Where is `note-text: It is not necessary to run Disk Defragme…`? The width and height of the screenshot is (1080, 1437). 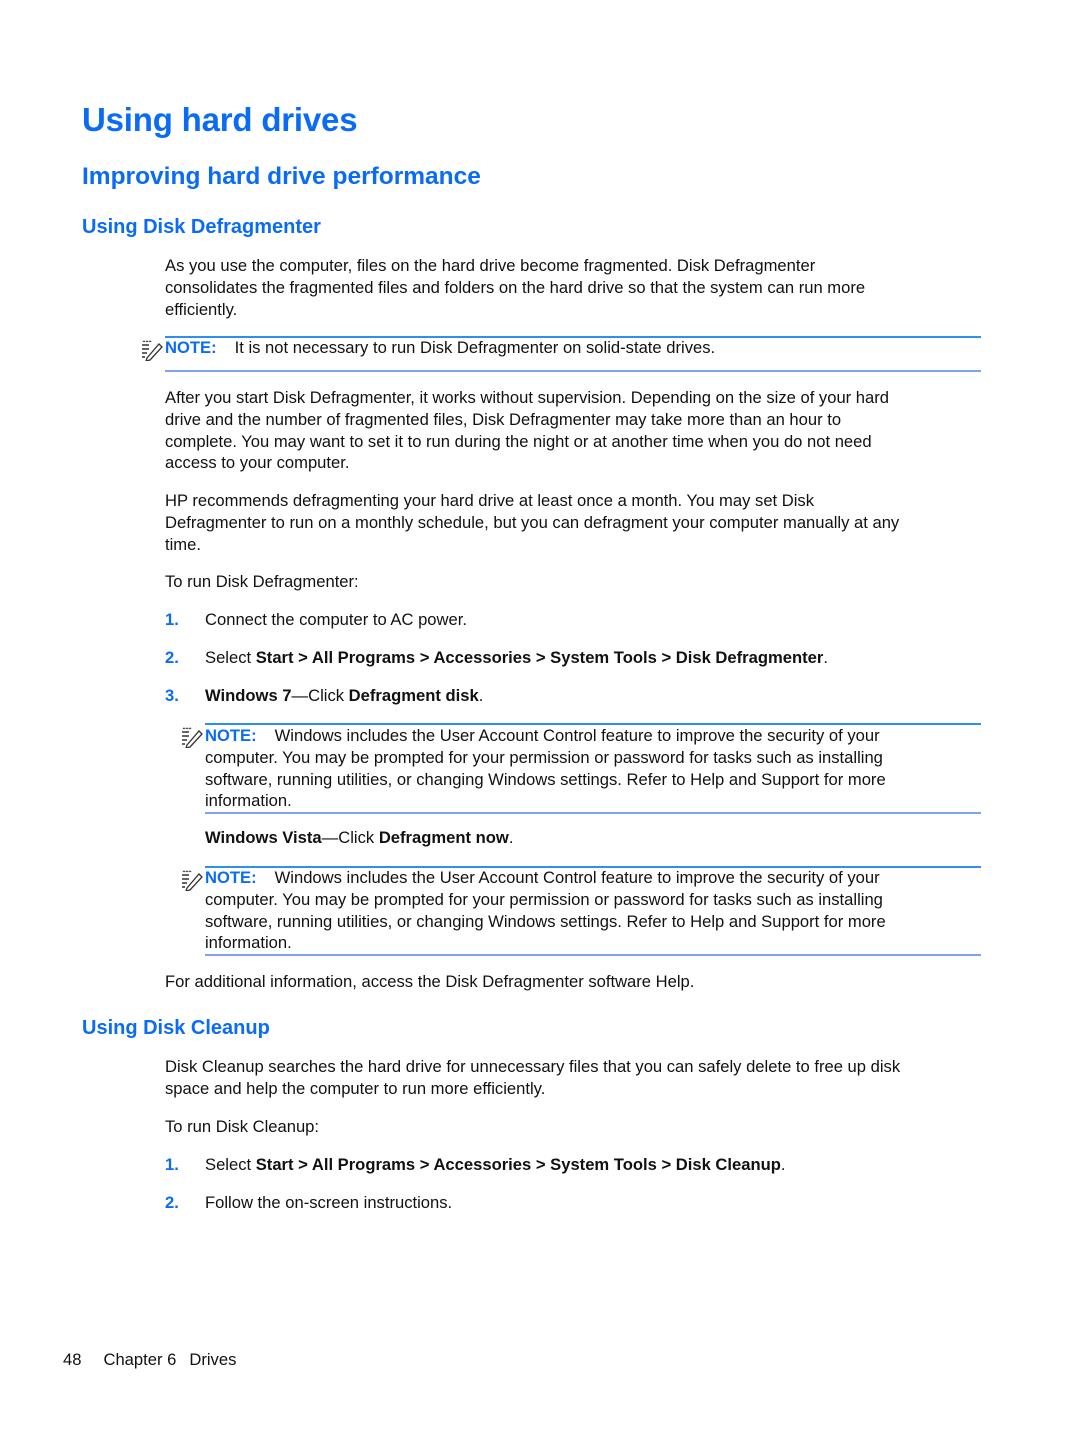 note-text: It is not necessary to run Disk Defragme… is located at coordinates (475, 347).